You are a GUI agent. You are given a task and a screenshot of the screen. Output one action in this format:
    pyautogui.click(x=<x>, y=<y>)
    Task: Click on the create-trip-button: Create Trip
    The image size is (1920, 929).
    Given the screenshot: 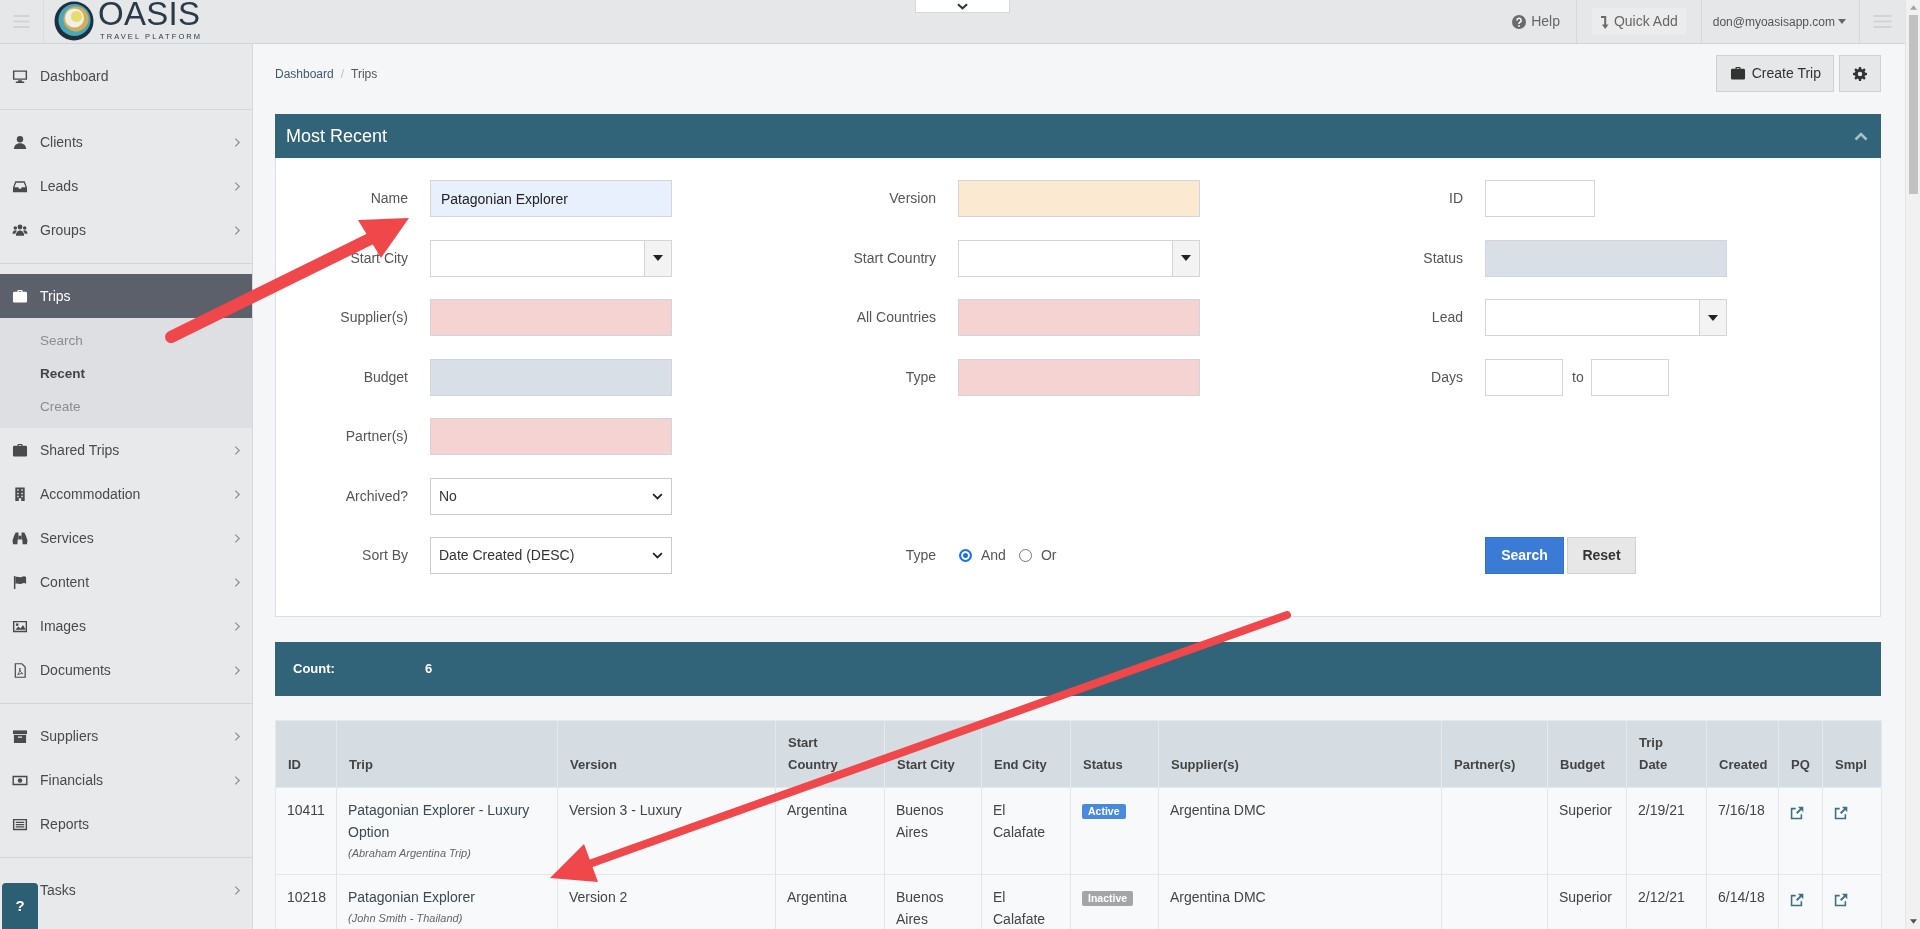 What is the action you would take?
    pyautogui.click(x=1774, y=73)
    